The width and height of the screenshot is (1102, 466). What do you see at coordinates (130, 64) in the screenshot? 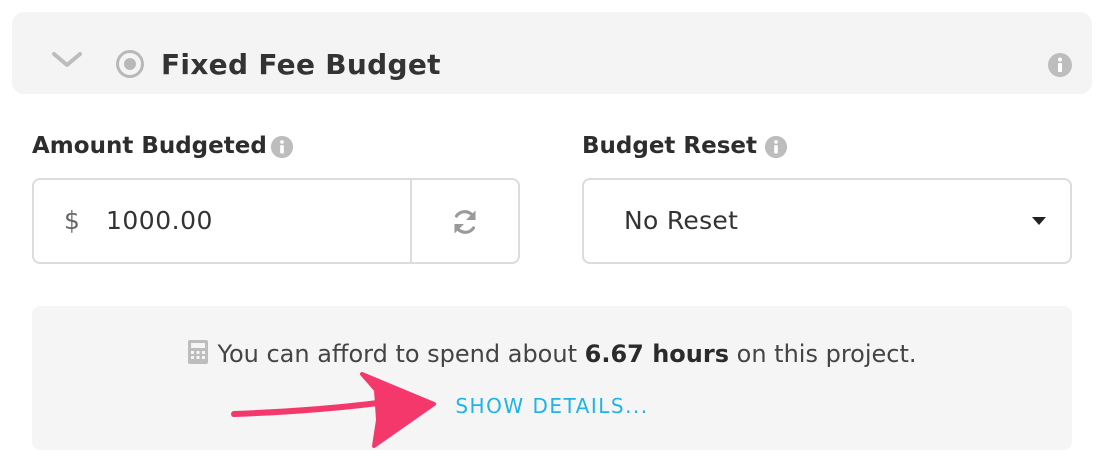
I see `target-icon` at bounding box center [130, 64].